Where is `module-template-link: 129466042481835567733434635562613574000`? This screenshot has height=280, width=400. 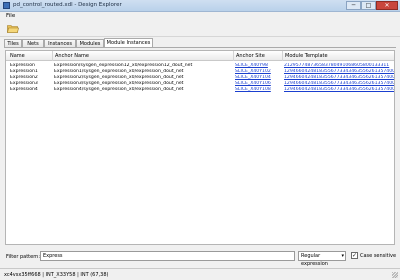 module-template-link: 129466042481835567733434635562613574000 is located at coordinates (339, 90).